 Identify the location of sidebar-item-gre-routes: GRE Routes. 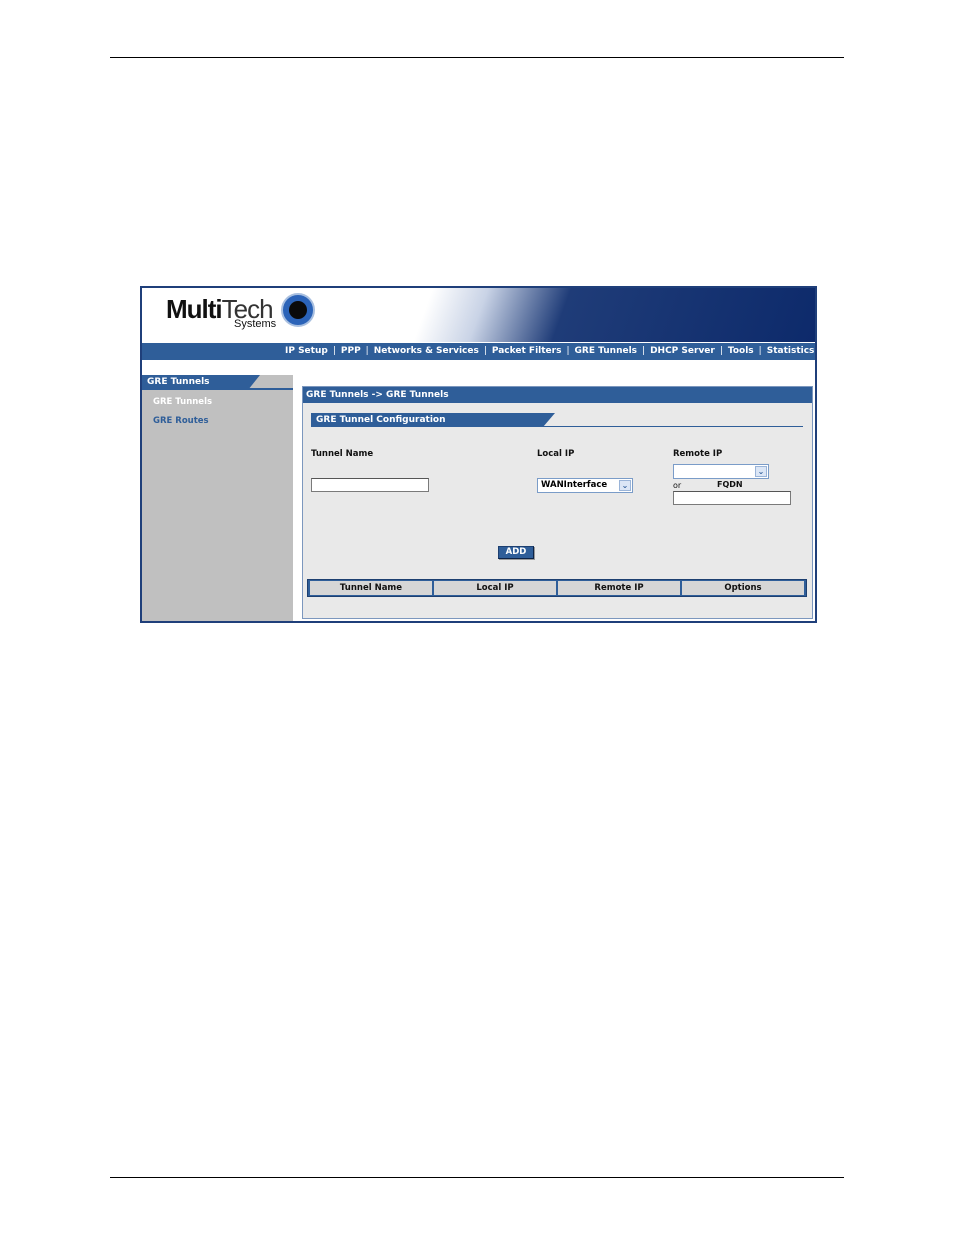
(181, 421).